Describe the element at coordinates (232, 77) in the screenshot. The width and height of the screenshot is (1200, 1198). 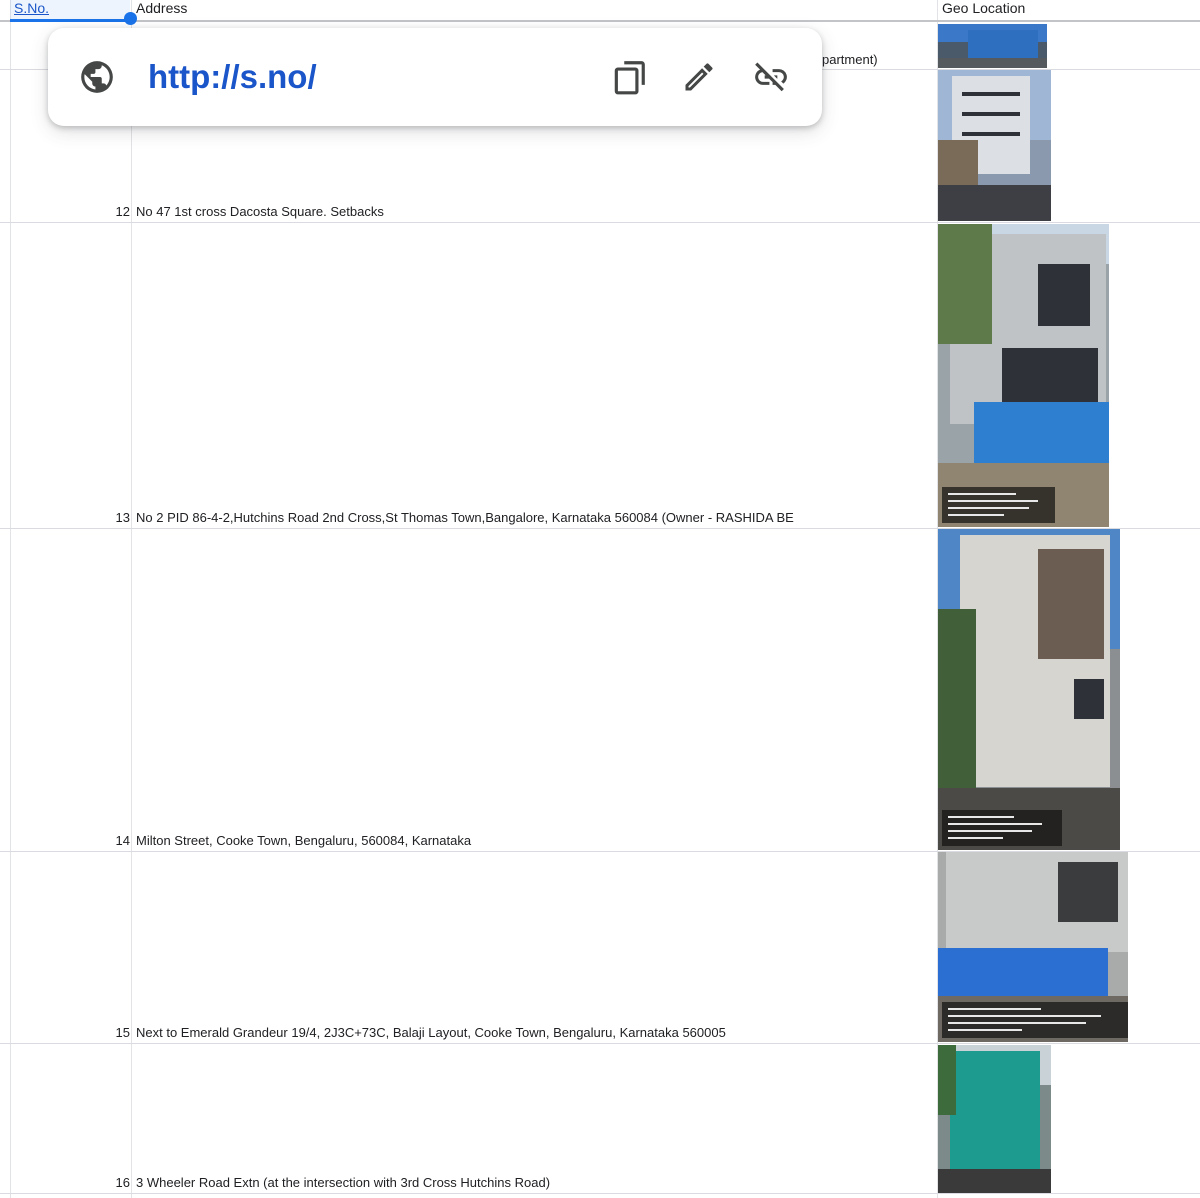
I see `link-url: http://s.no/` at that location.